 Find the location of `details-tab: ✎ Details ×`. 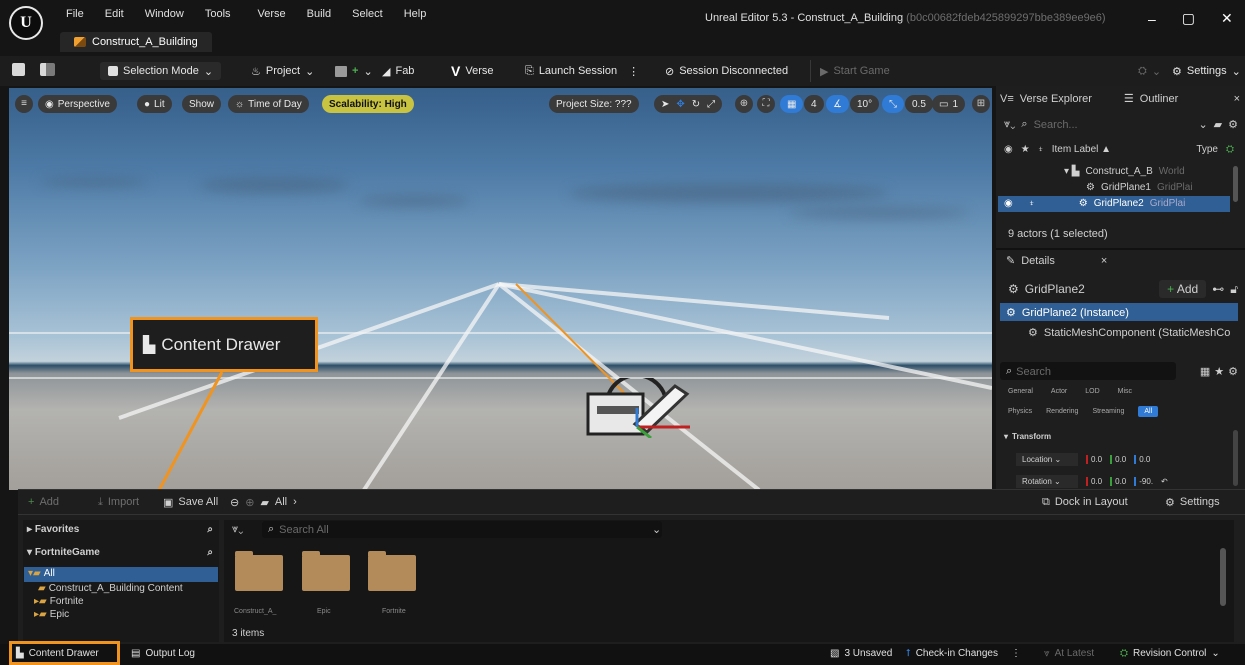

details-tab: ✎ Details × is located at coordinates (1056, 261).